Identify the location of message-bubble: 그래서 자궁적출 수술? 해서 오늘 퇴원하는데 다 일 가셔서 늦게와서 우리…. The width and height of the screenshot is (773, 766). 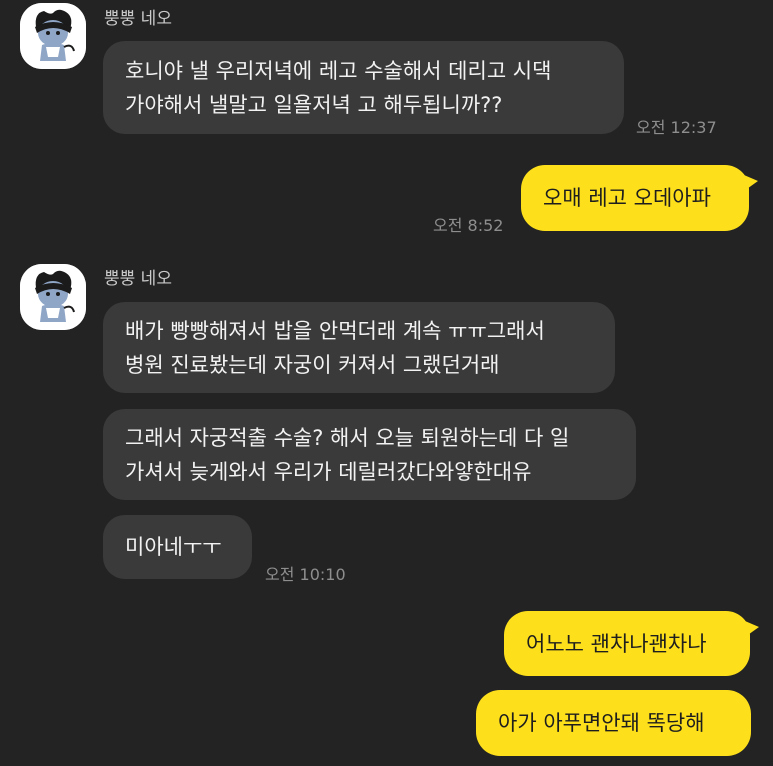
(369, 454).